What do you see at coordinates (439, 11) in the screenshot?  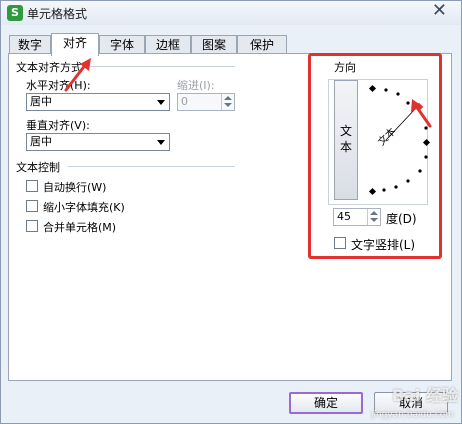 I see `close-icon: ✕` at bounding box center [439, 11].